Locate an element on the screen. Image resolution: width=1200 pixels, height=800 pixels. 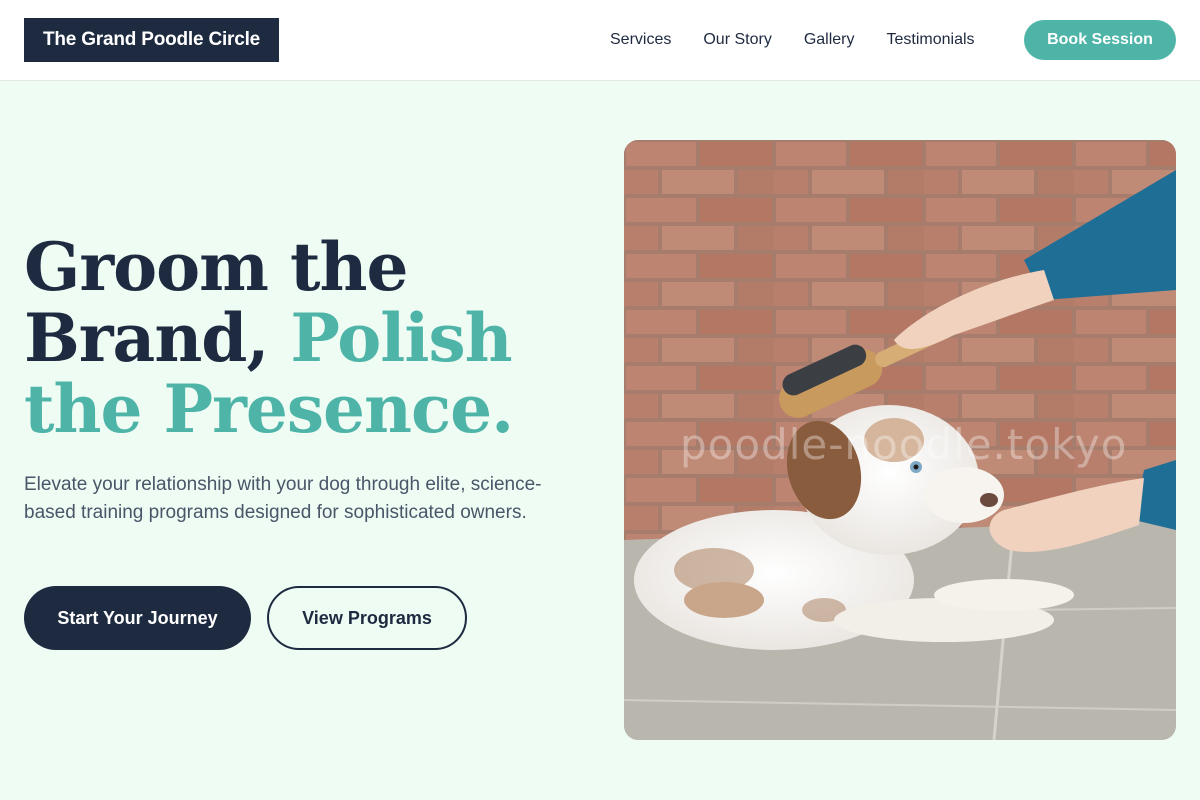
main-nav: Services Our Story Gallery Testimonials is located at coordinates (808, 40).